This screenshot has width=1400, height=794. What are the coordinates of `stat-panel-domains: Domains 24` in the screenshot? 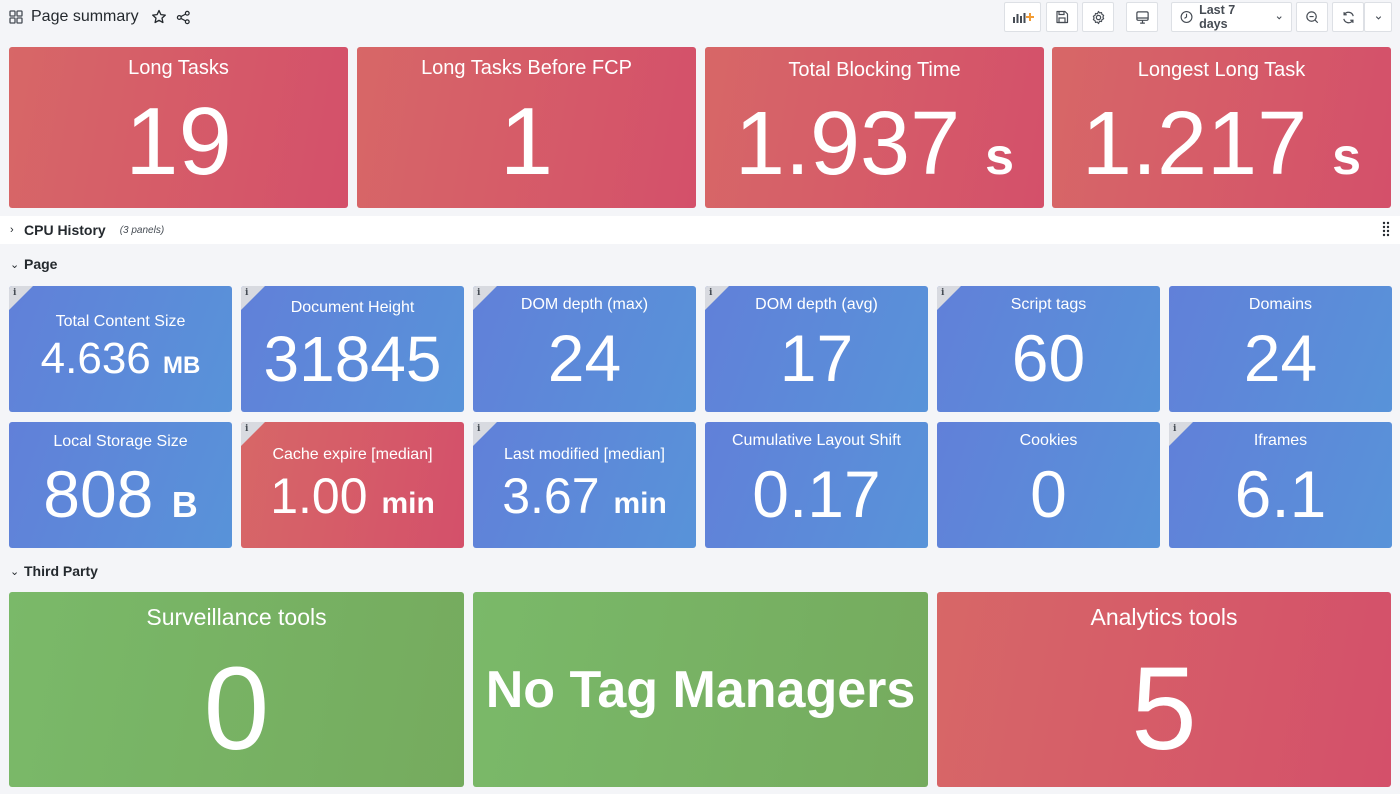 It's located at (1280, 349).